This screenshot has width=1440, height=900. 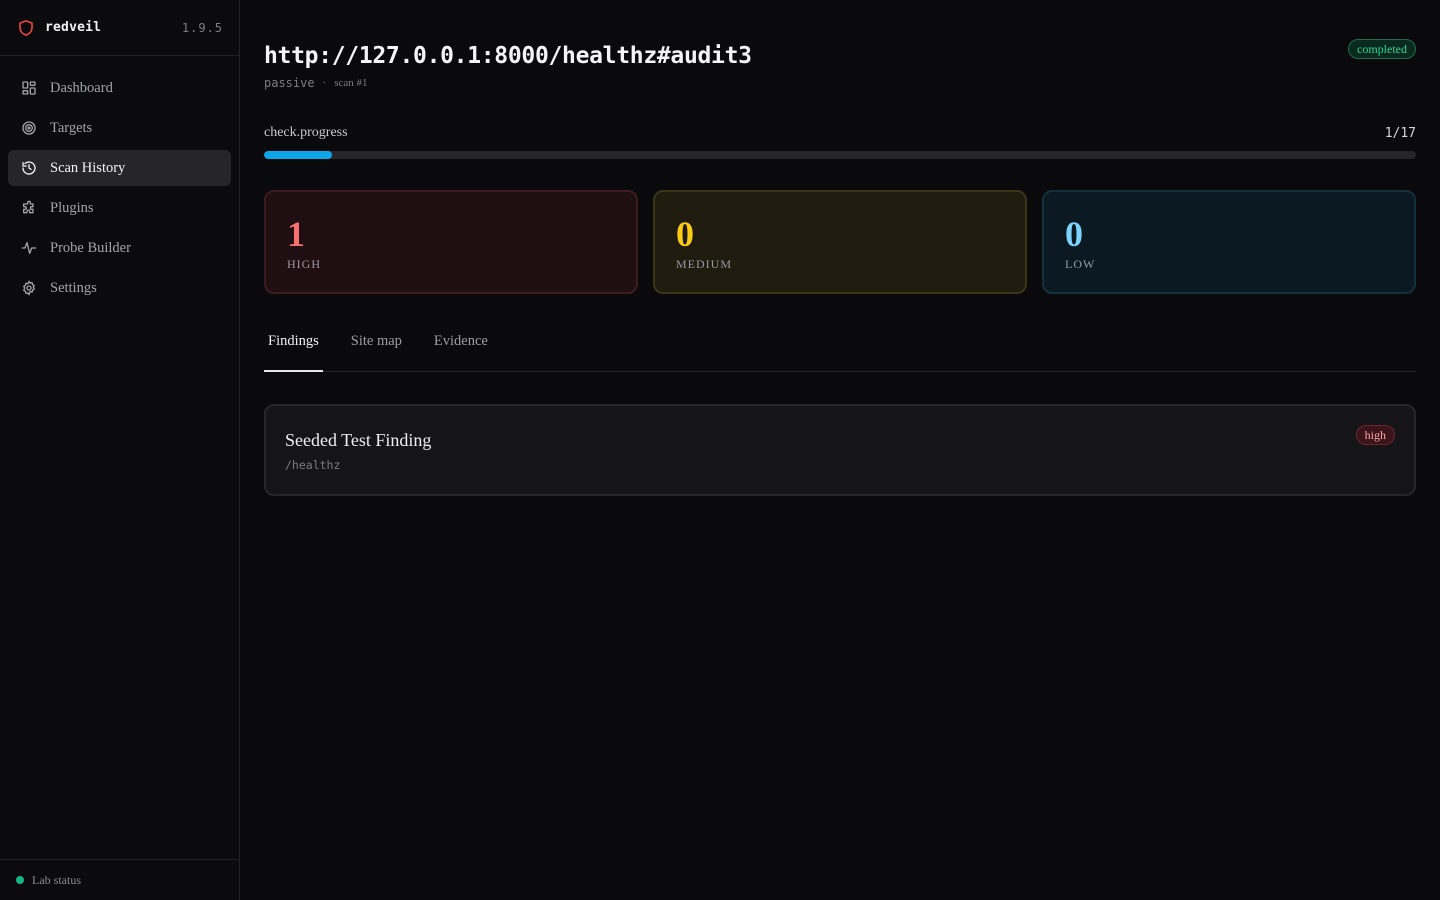 What do you see at coordinates (29, 288) in the screenshot?
I see `gear-icon` at bounding box center [29, 288].